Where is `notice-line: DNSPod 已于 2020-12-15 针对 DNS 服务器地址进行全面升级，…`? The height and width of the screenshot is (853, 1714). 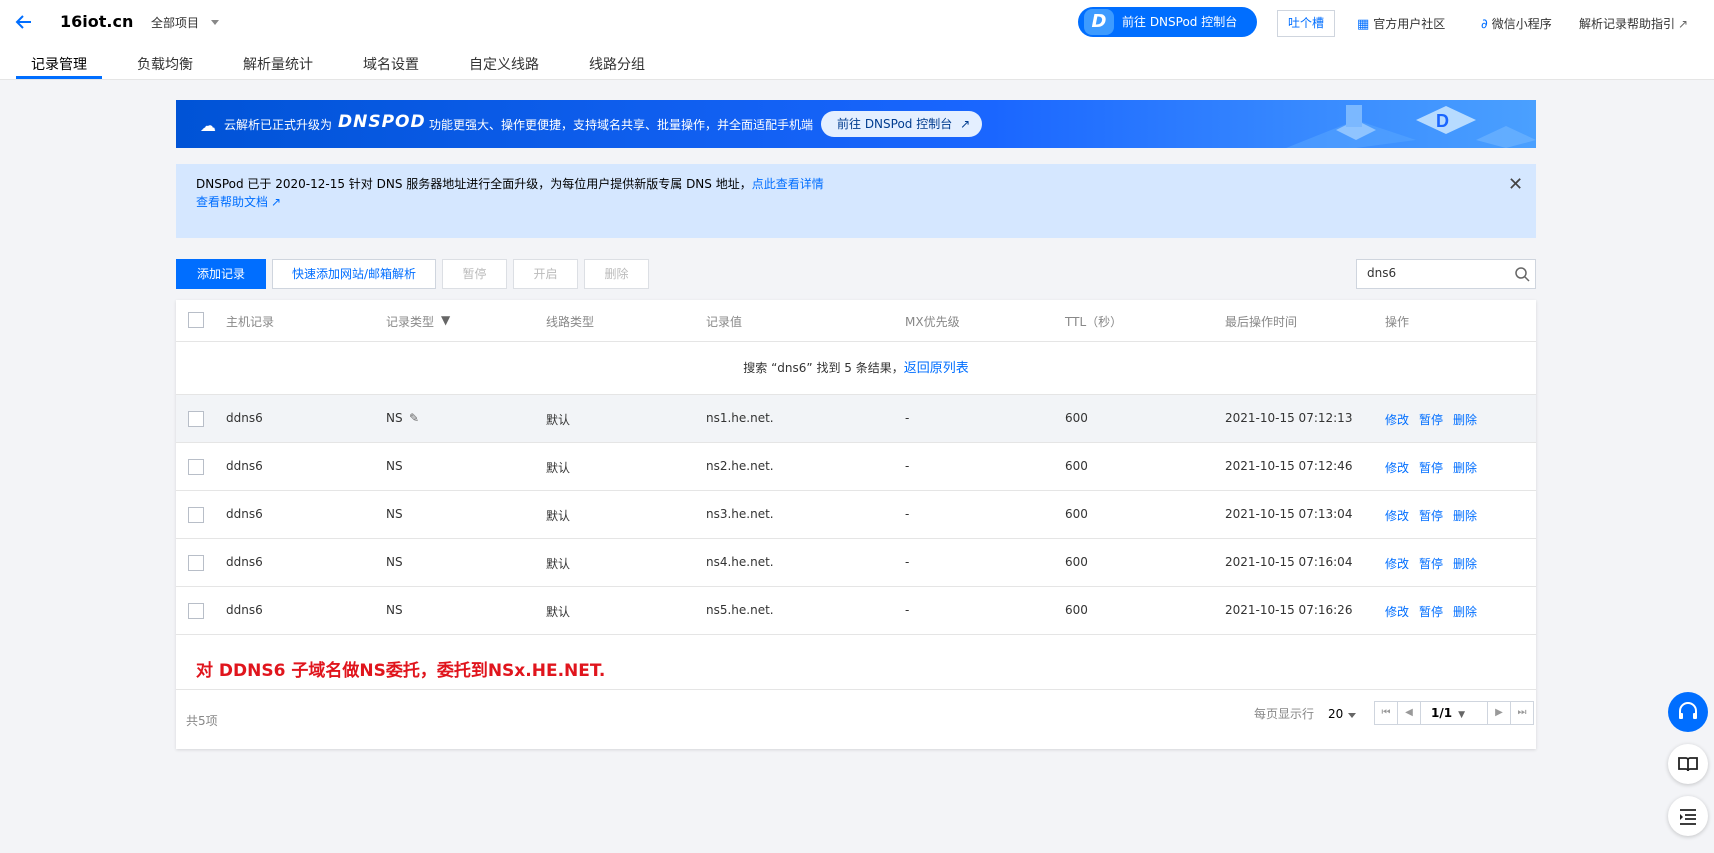
notice-line: DNSPod 已于 2020-12-15 针对 DNS 服务器地址进行全面升级，… is located at coordinates (510, 183).